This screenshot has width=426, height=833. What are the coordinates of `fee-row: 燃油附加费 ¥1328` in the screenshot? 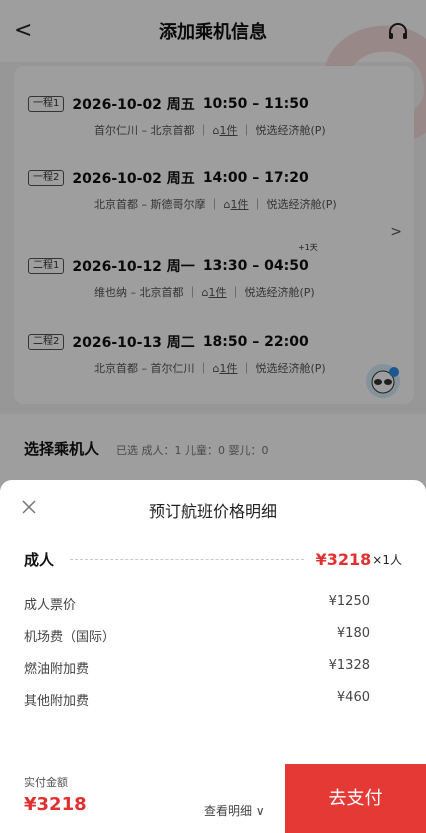 It's located at (197, 667).